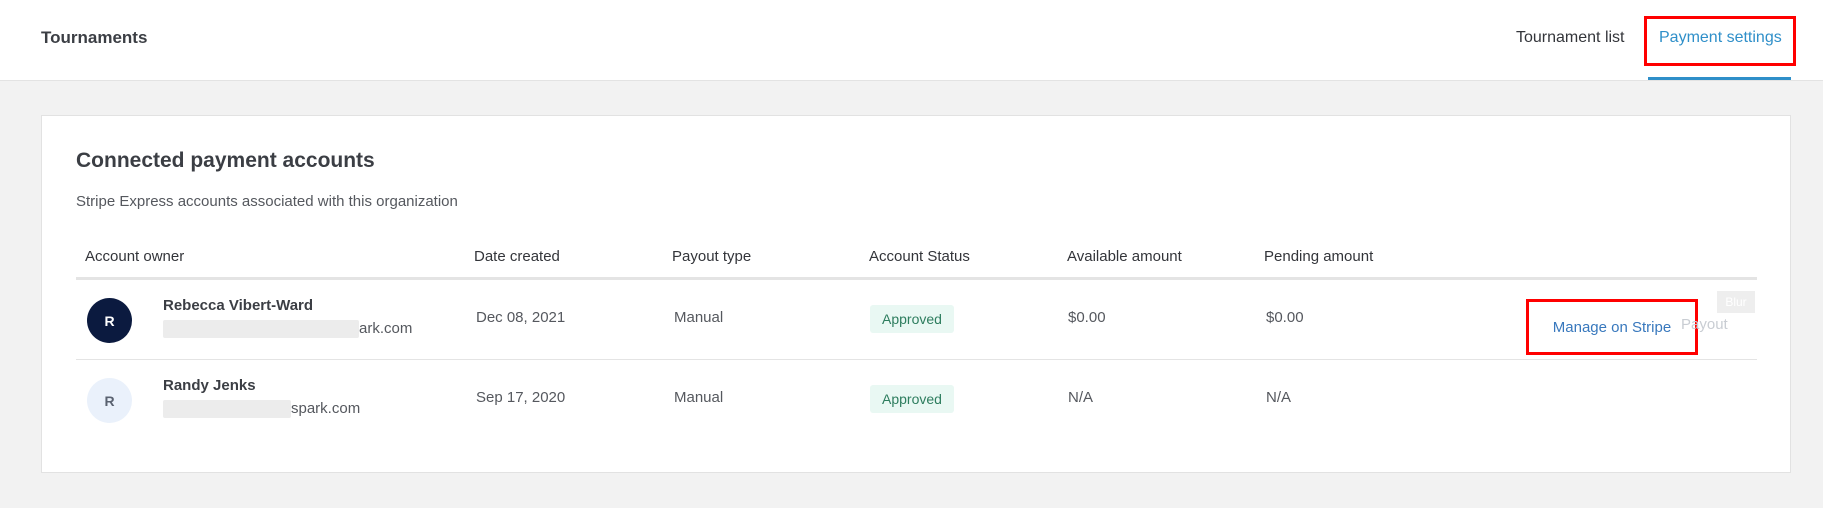  Describe the element at coordinates (1285, 317) in the screenshot. I see `pending-amount: $0.00` at that location.